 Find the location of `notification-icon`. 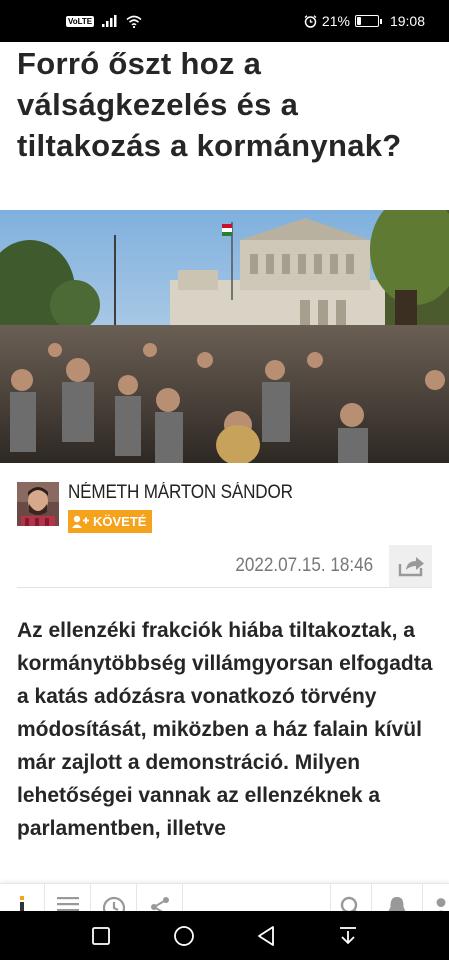

notification-icon is located at coordinates (397, 904).